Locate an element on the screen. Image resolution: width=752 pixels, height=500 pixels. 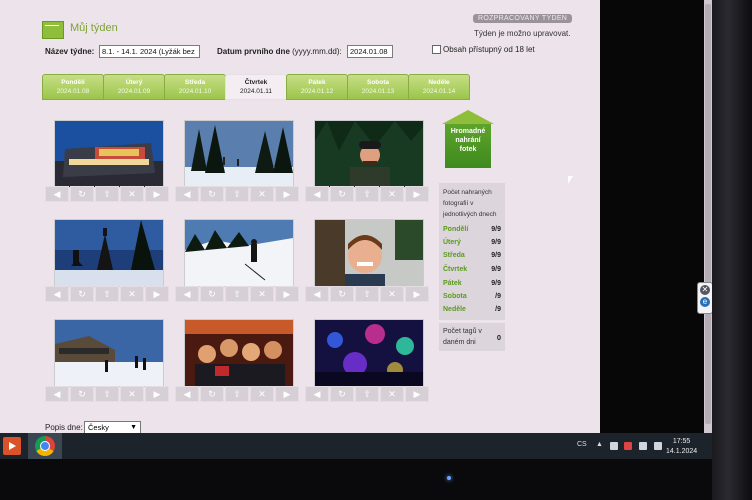
scrollbar-thumb is located at coordinates (708, 214).